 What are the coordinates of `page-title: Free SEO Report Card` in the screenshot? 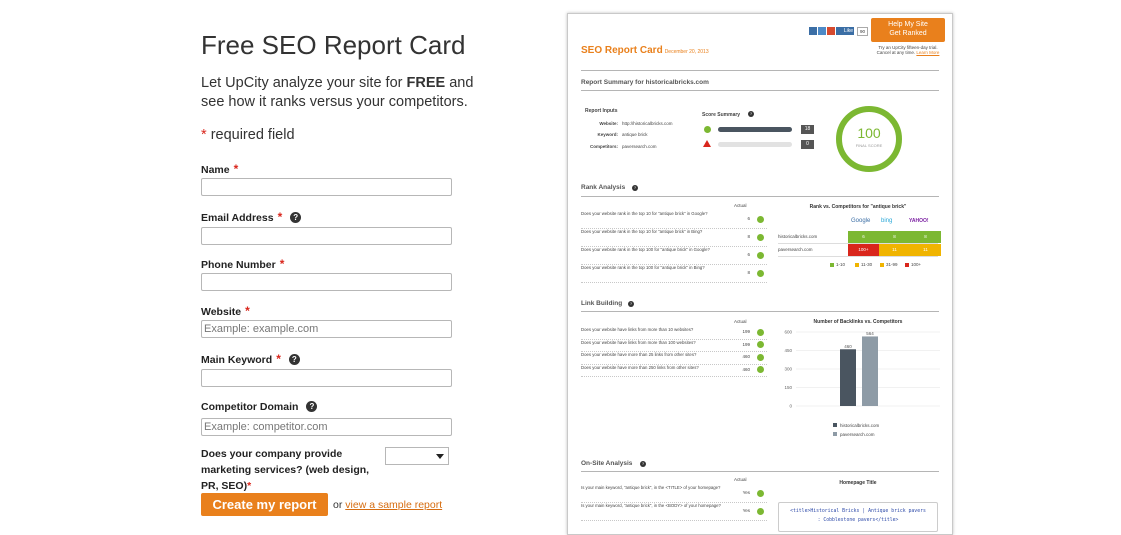 It's located at (333, 45).